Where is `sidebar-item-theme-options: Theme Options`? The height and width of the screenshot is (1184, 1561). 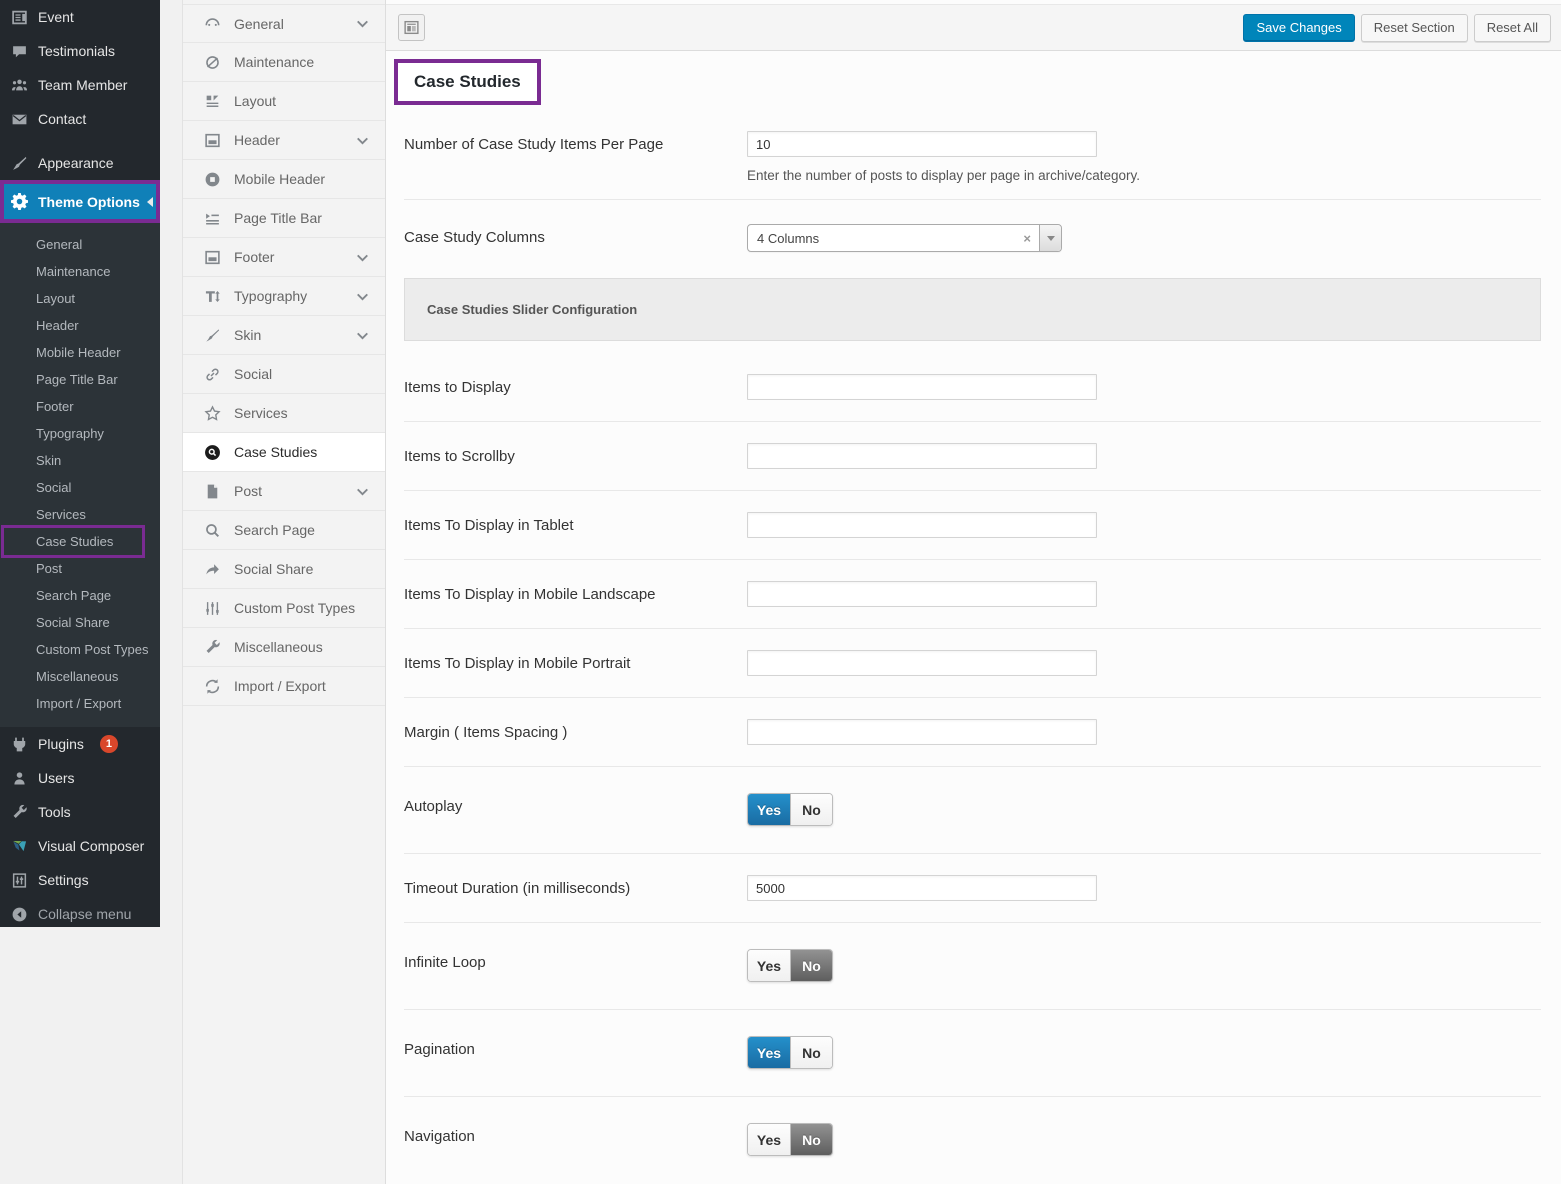
sidebar-item-theme-options: Theme Options is located at coordinates (80, 201).